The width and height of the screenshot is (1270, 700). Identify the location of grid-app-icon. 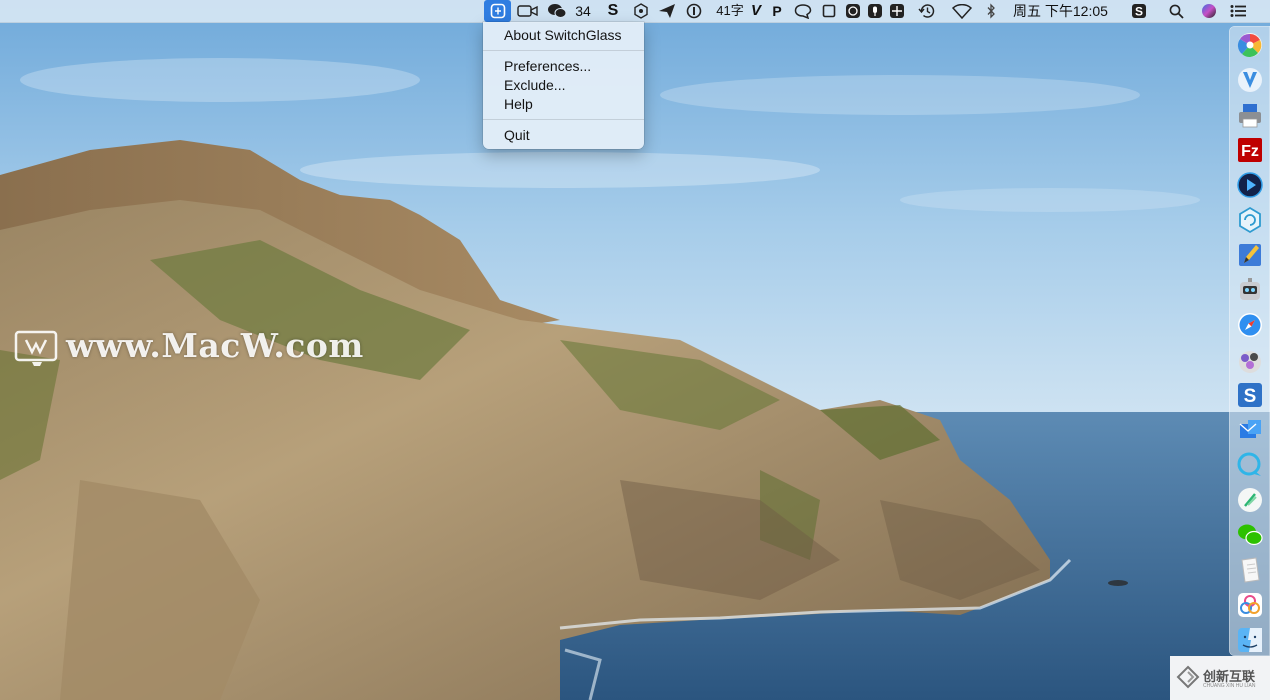
(897, 11).